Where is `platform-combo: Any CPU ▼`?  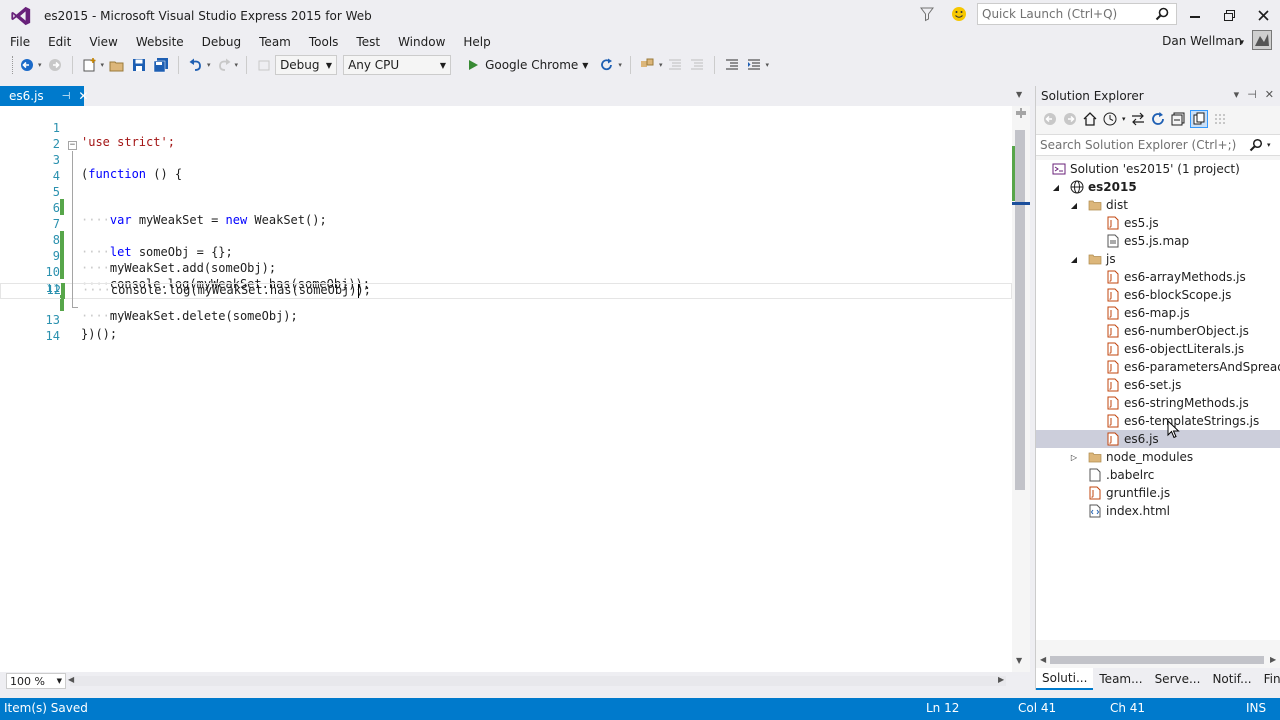 platform-combo: Any CPU ▼ is located at coordinates (397, 65).